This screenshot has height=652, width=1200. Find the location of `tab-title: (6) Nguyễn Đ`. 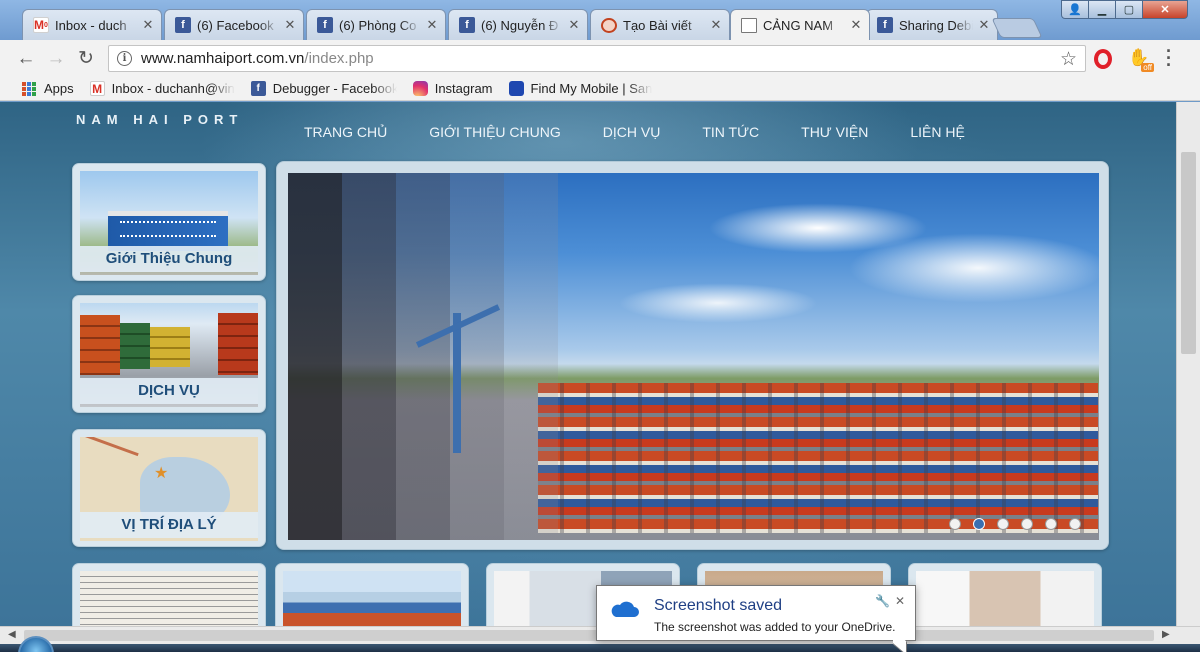

tab-title: (6) Nguyễn Đ is located at coordinates (520, 25).